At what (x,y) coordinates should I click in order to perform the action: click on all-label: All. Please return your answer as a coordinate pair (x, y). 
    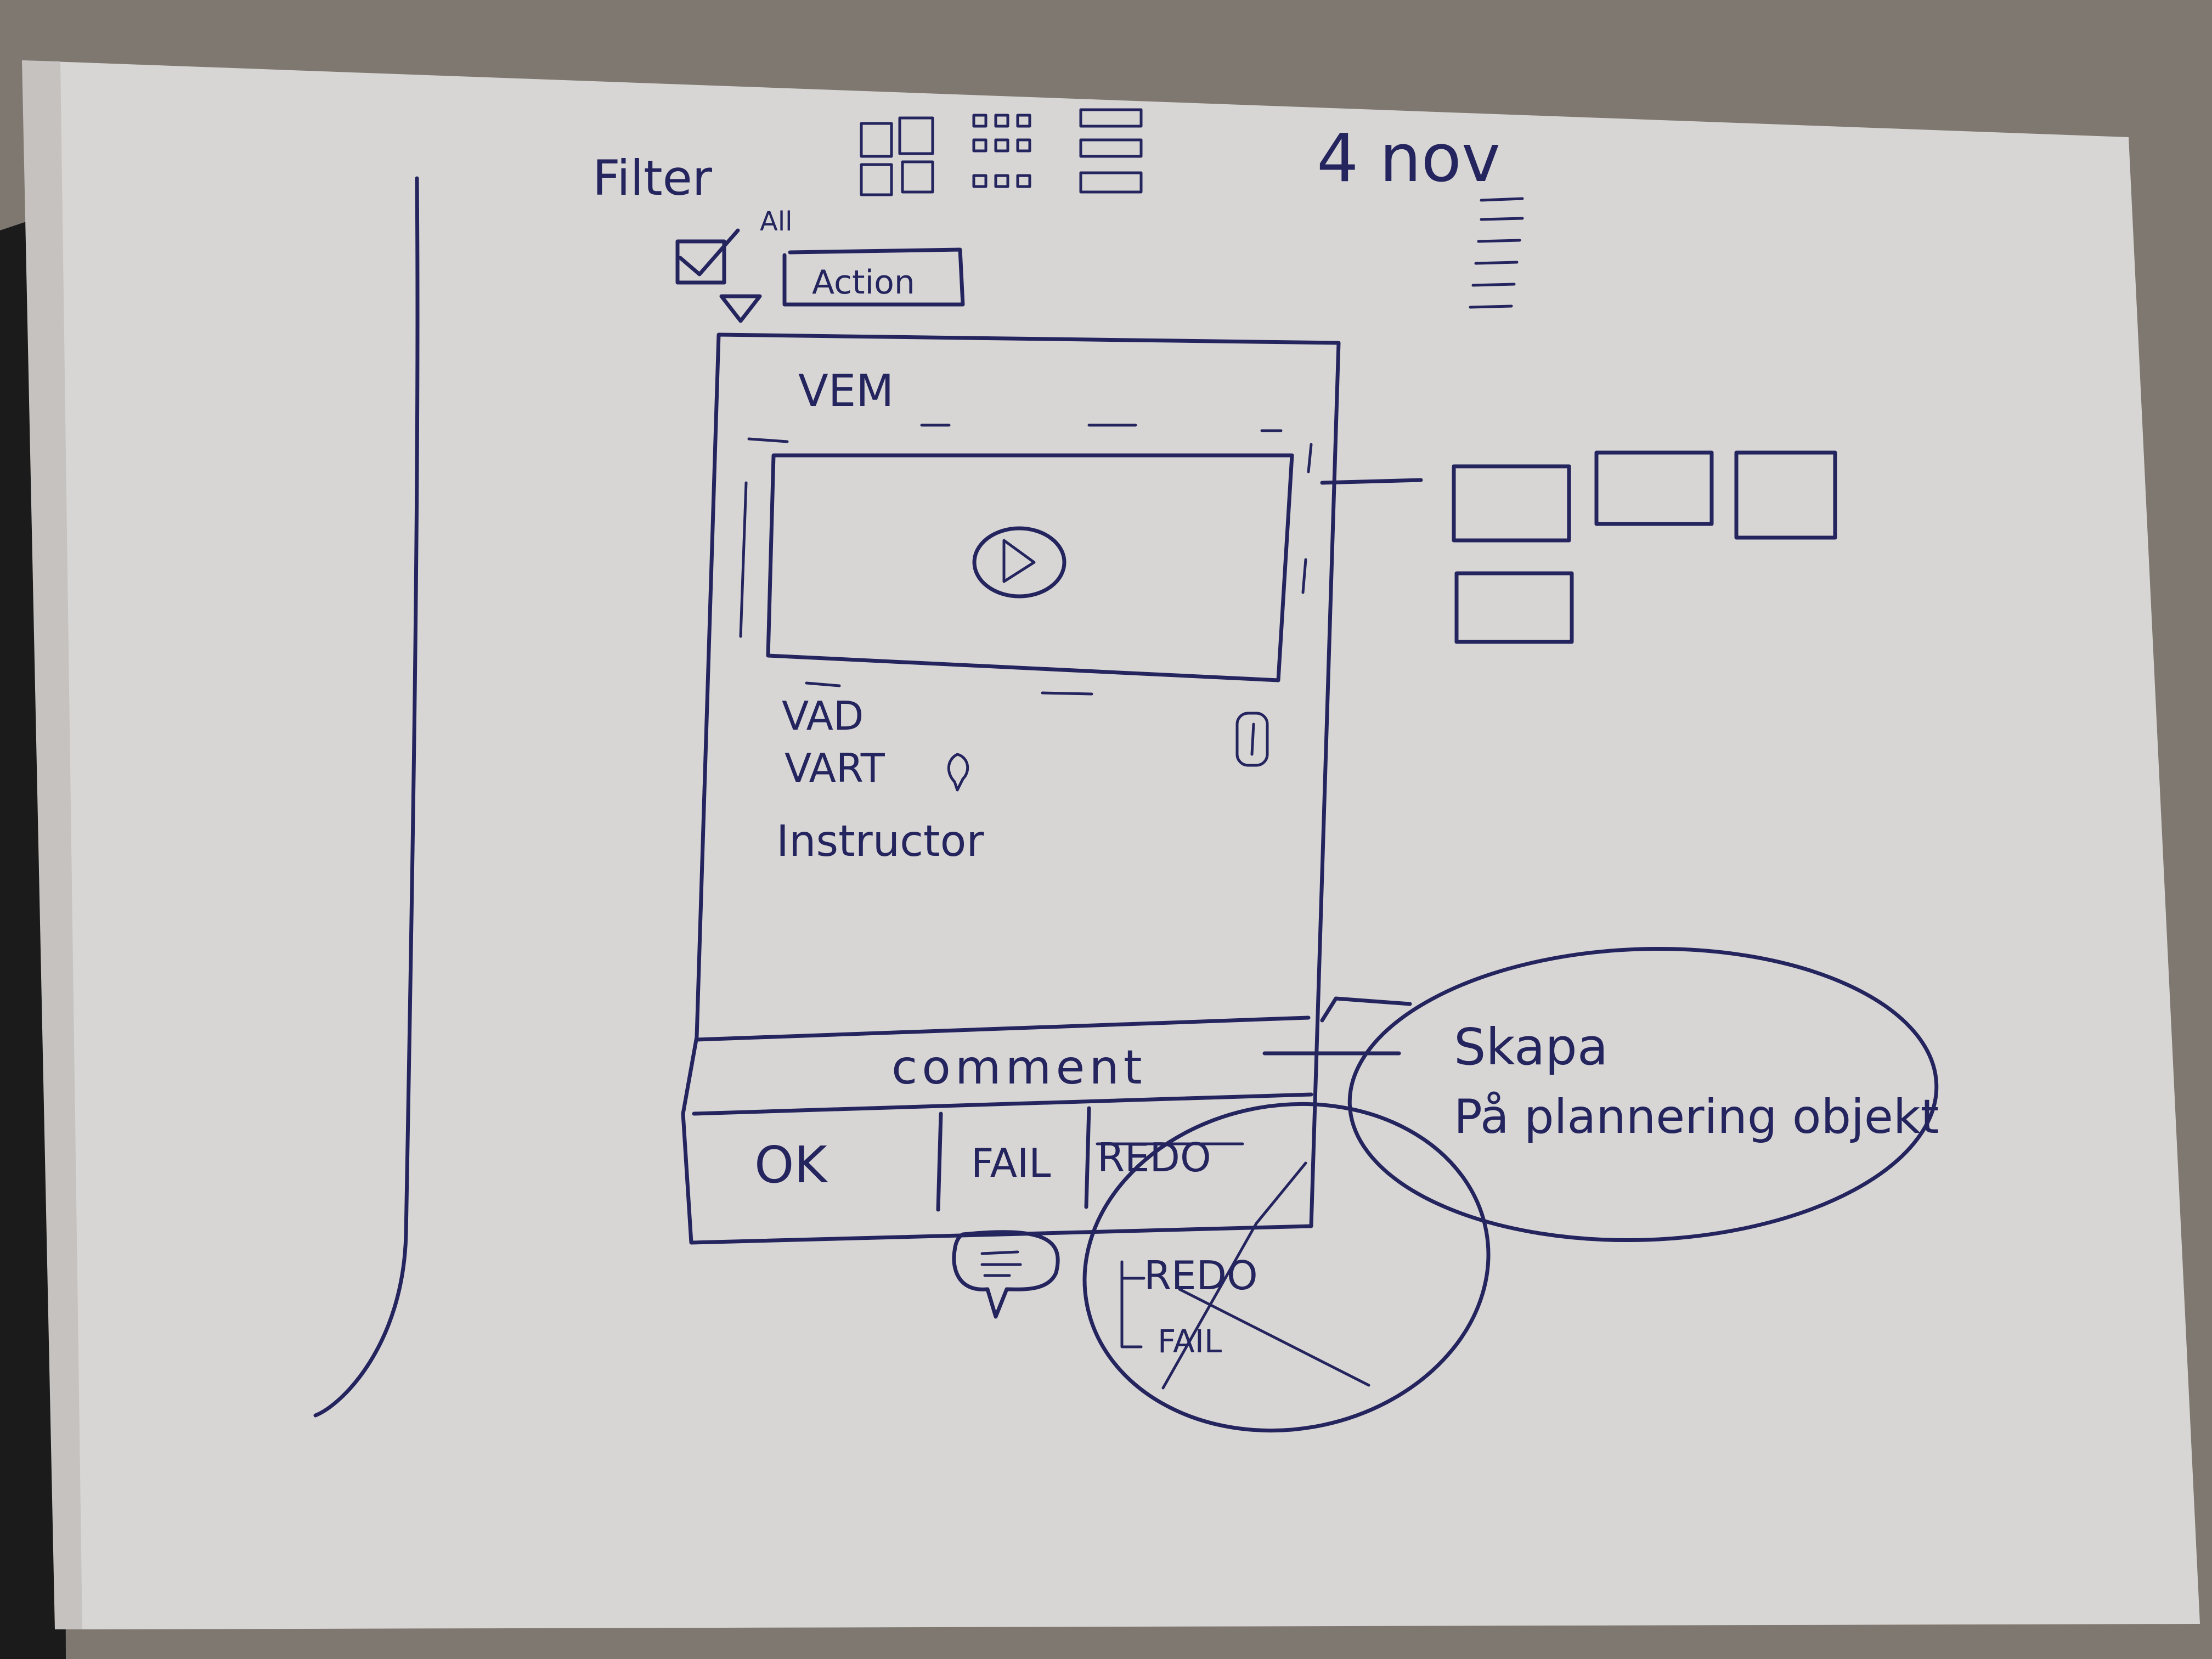
    Looking at the image, I should click on (776, 222).